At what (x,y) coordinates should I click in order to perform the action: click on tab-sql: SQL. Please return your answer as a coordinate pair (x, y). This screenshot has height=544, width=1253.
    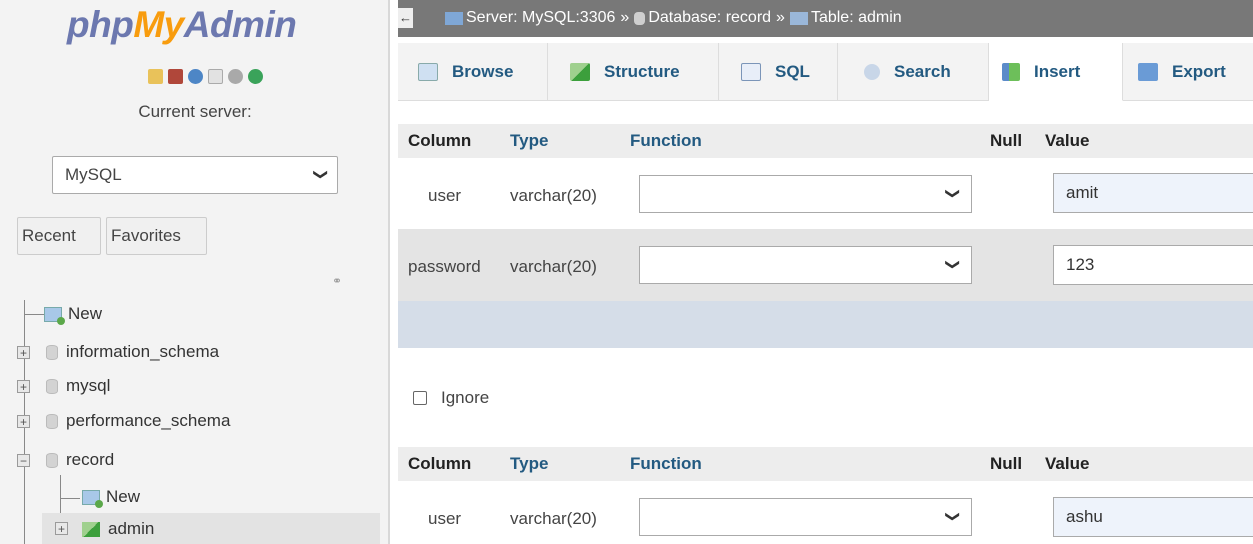
    Looking at the image, I should click on (778, 71).